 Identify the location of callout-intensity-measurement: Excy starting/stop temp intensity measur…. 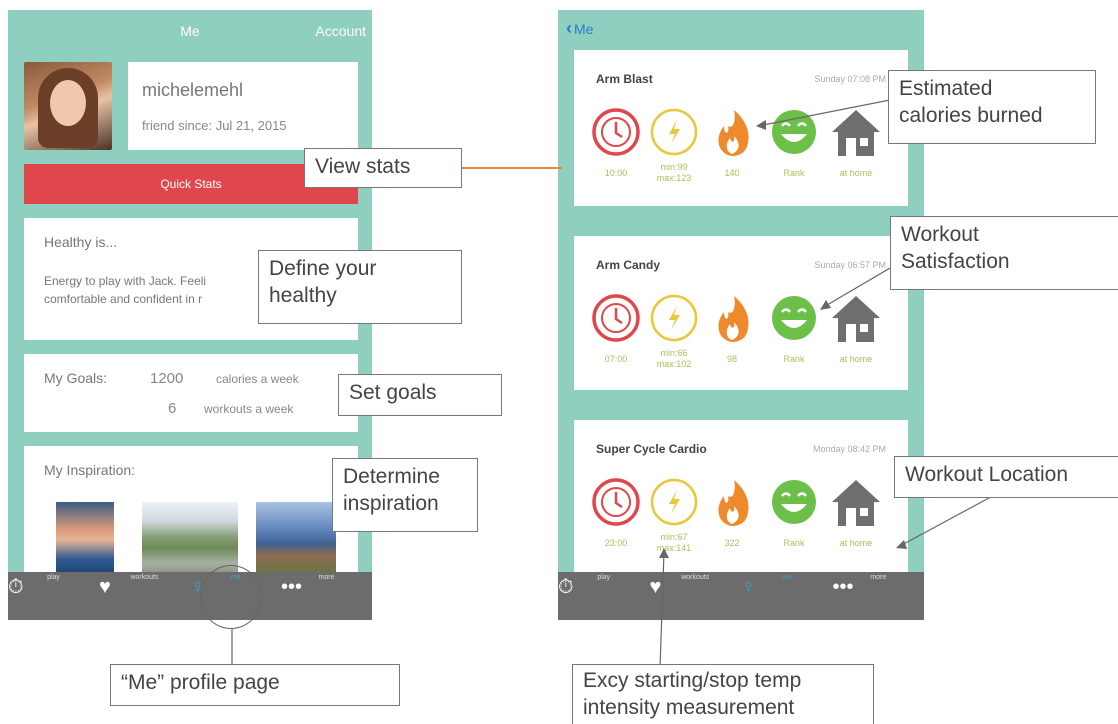
(723, 694).